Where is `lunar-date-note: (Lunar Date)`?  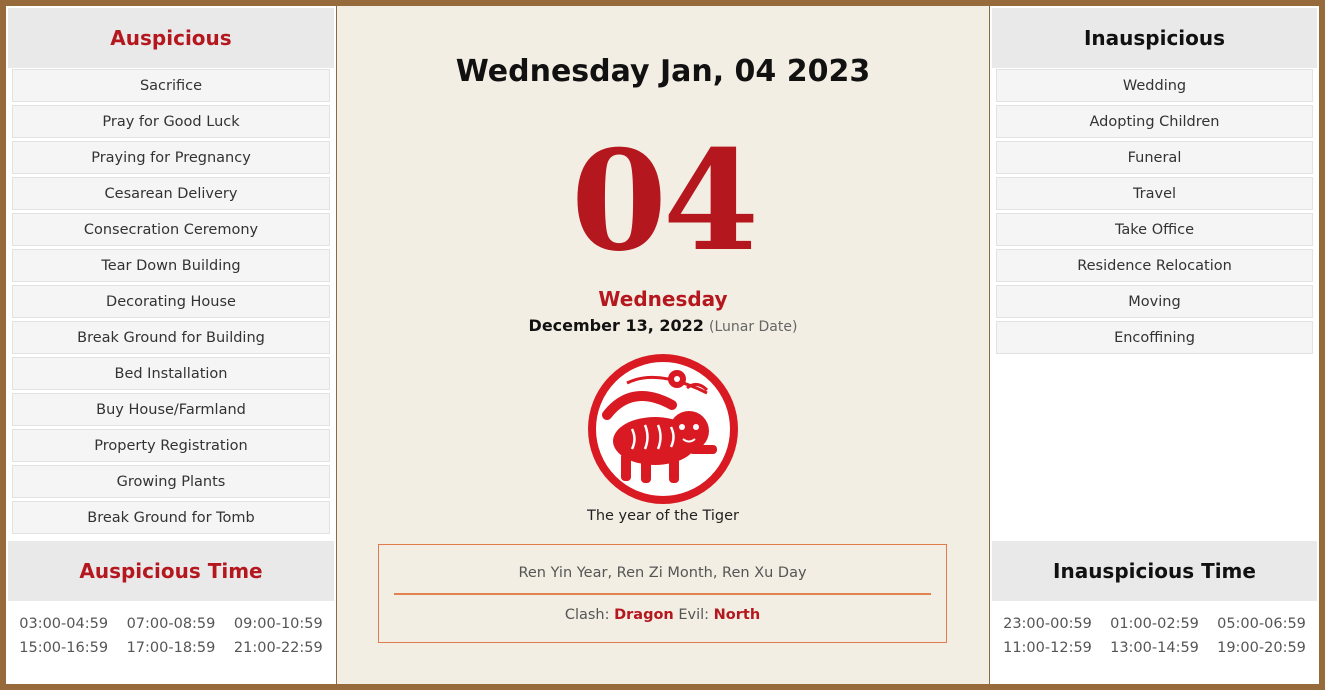 lunar-date-note: (Lunar Date) is located at coordinates (753, 327).